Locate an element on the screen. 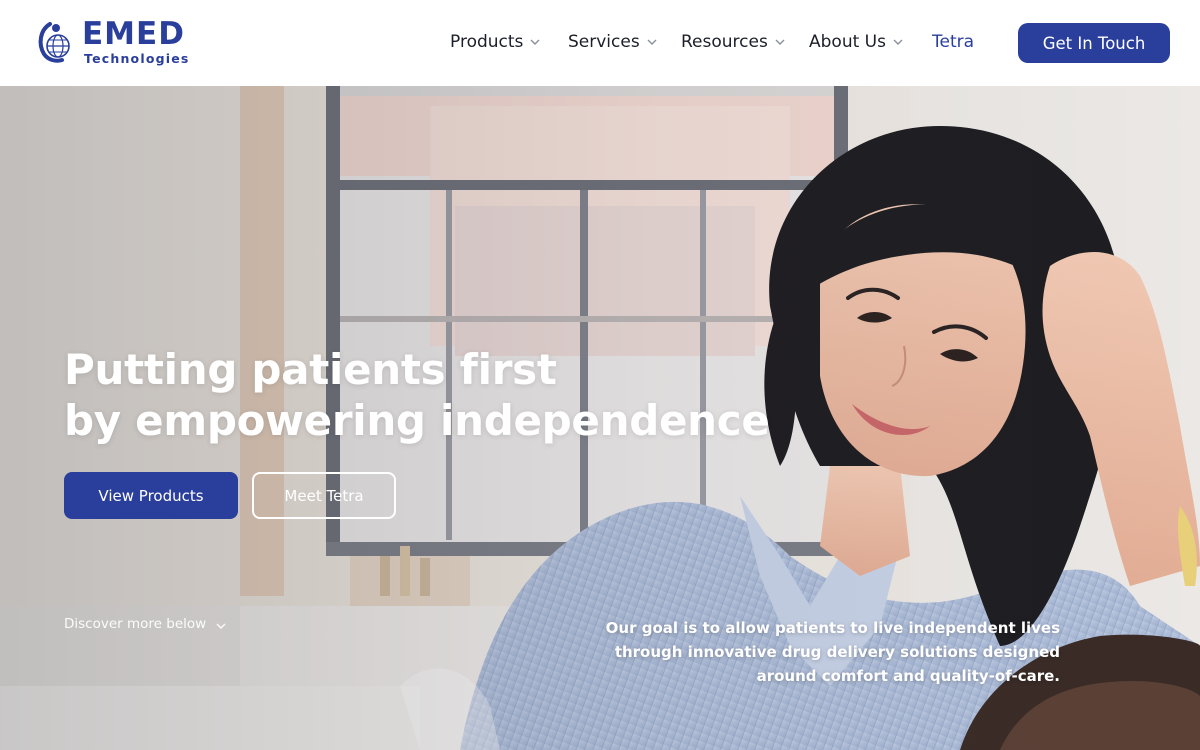 Image resolution: width=1200 pixels, height=750 pixels. hero-heading-line2: by empowering independence is located at coordinates (417, 420).